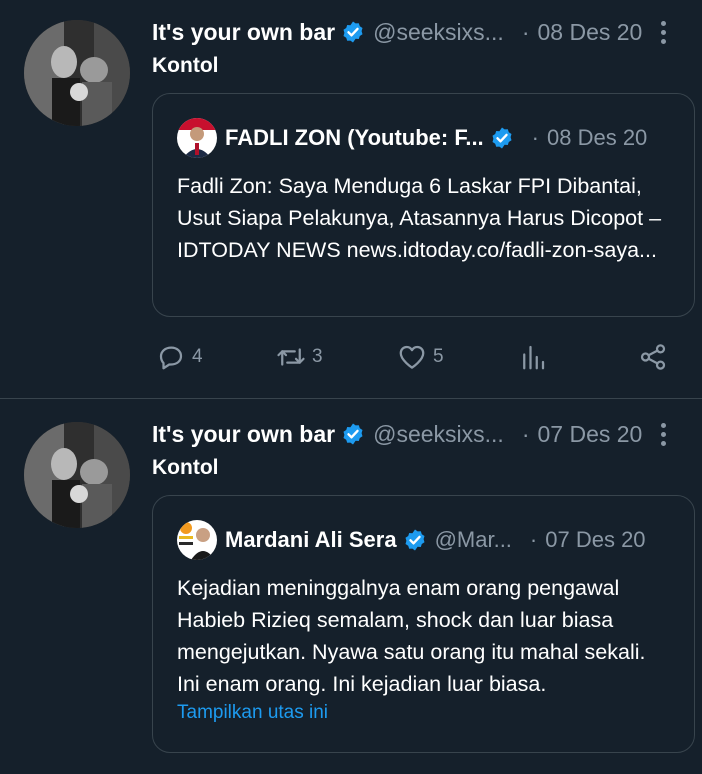 Image resolution: width=702 pixels, height=774 pixels. I want to click on share-icon, so click(653, 357).